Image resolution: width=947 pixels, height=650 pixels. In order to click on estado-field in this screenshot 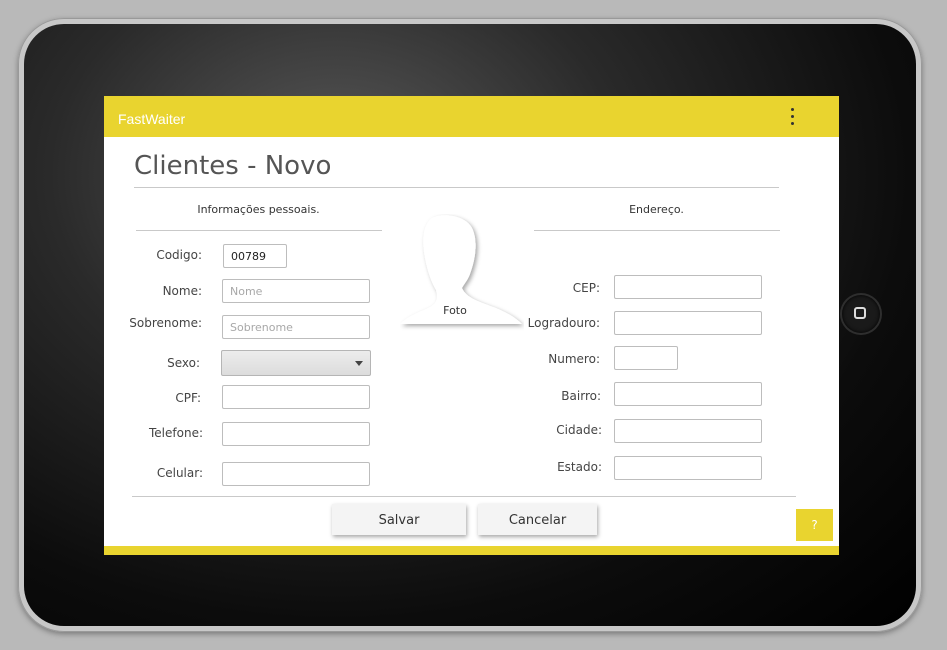, I will do `click(688, 468)`.